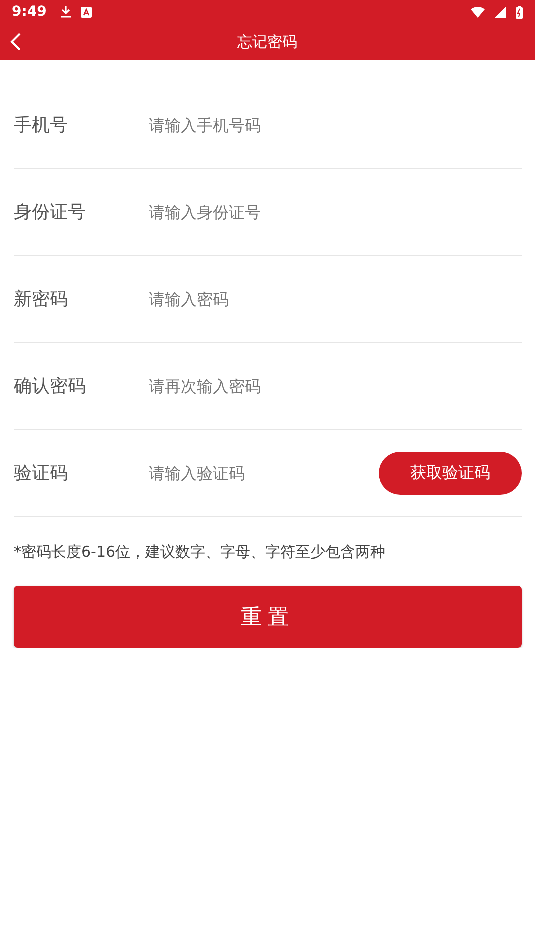 The height and width of the screenshot is (951, 535). What do you see at coordinates (86, 12) in the screenshot?
I see `app-notification-icon` at bounding box center [86, 12].